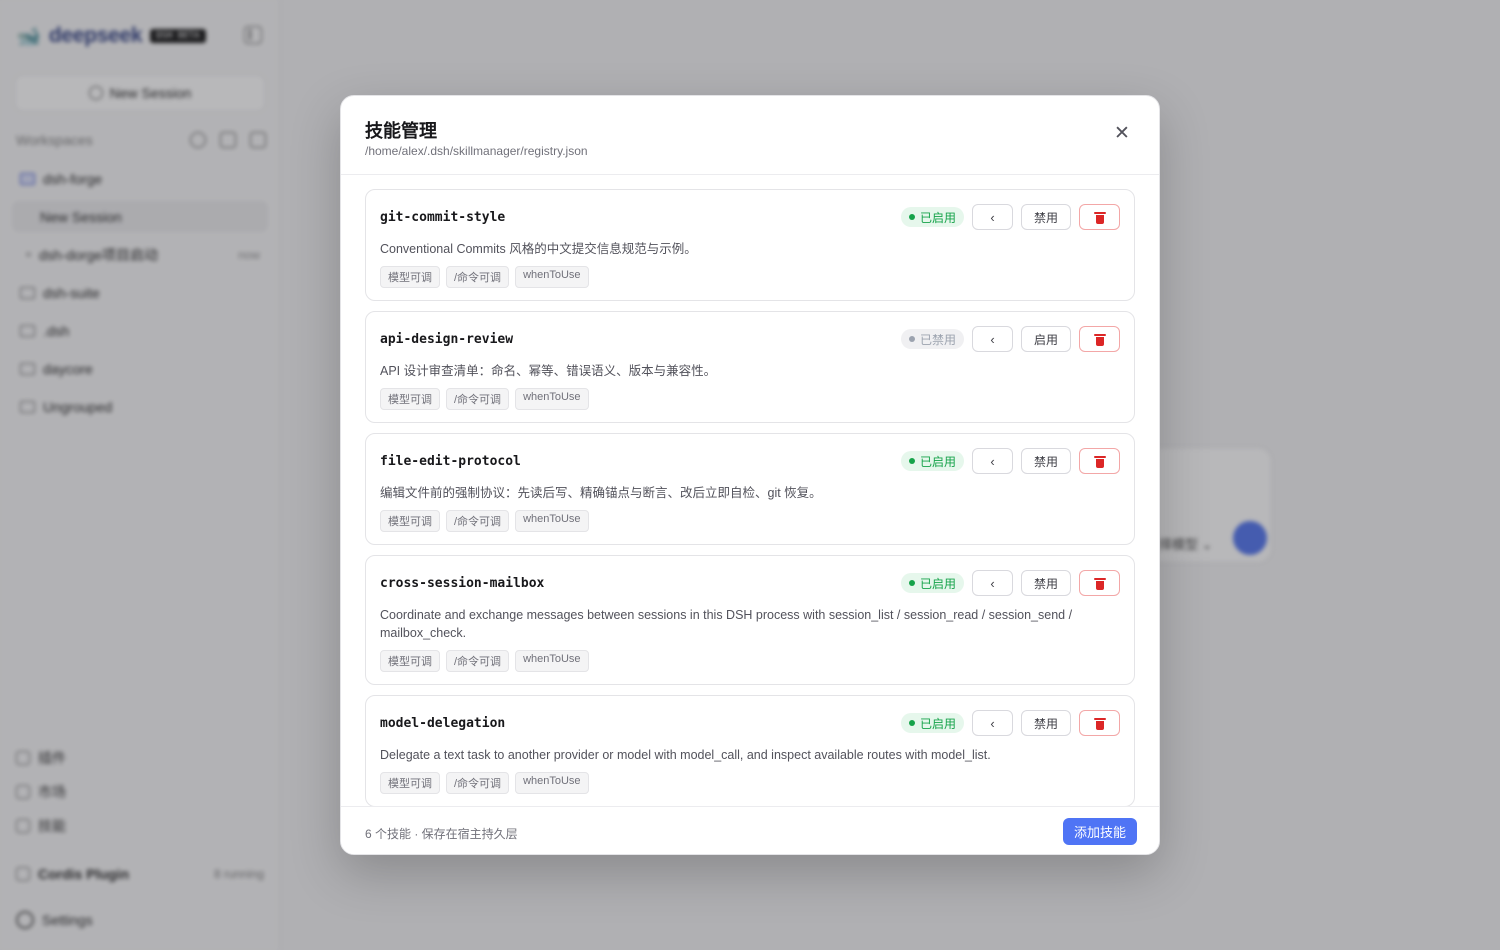 The width and height of the screenshot is (1500, 950). I want to click on skill-name: git-commit-style, so click(443, 217).